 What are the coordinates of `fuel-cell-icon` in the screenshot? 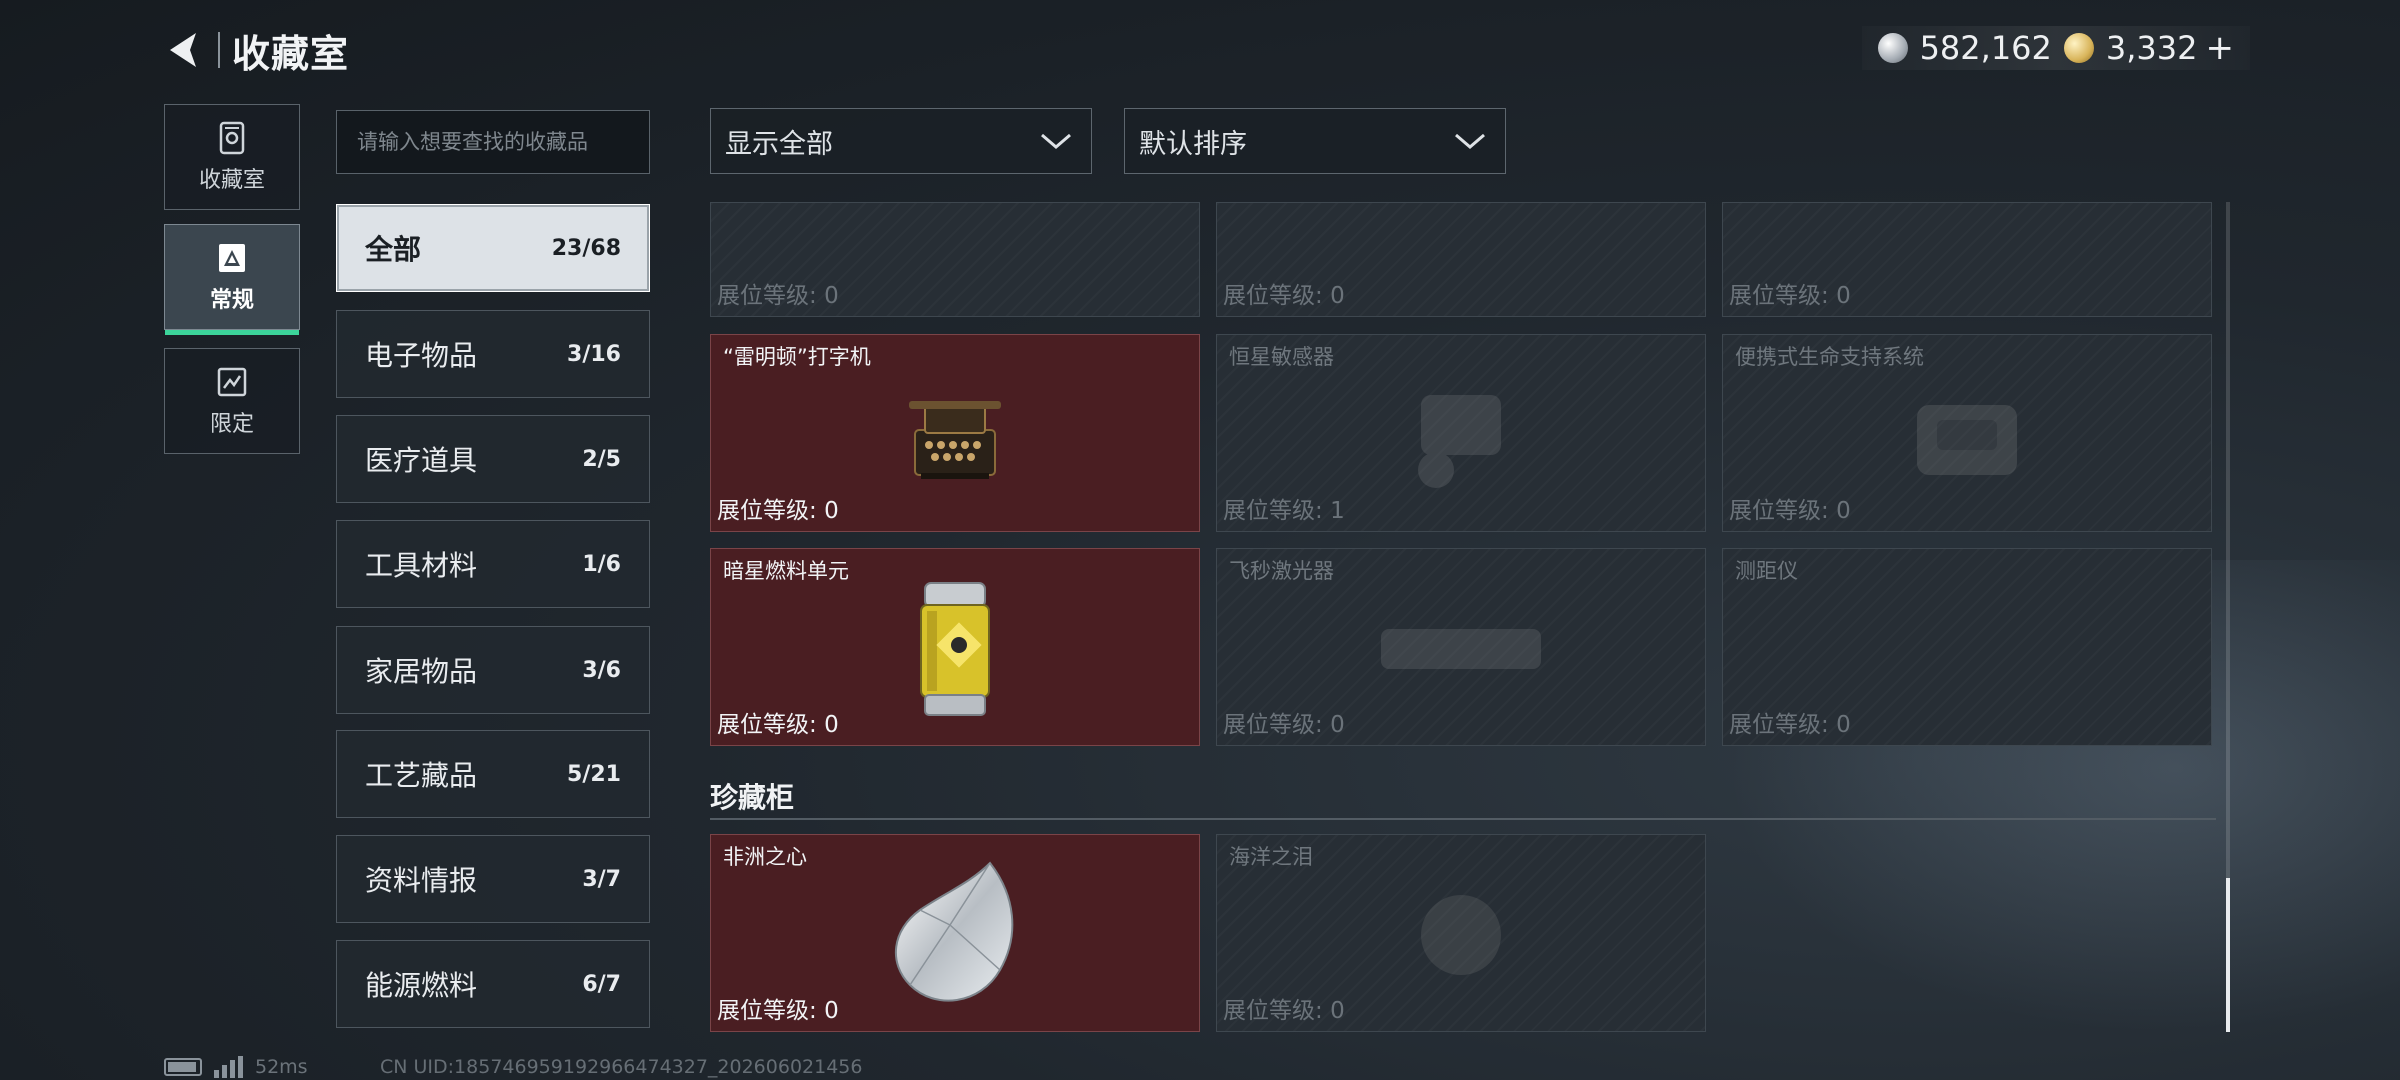 It's located at (955, 649).